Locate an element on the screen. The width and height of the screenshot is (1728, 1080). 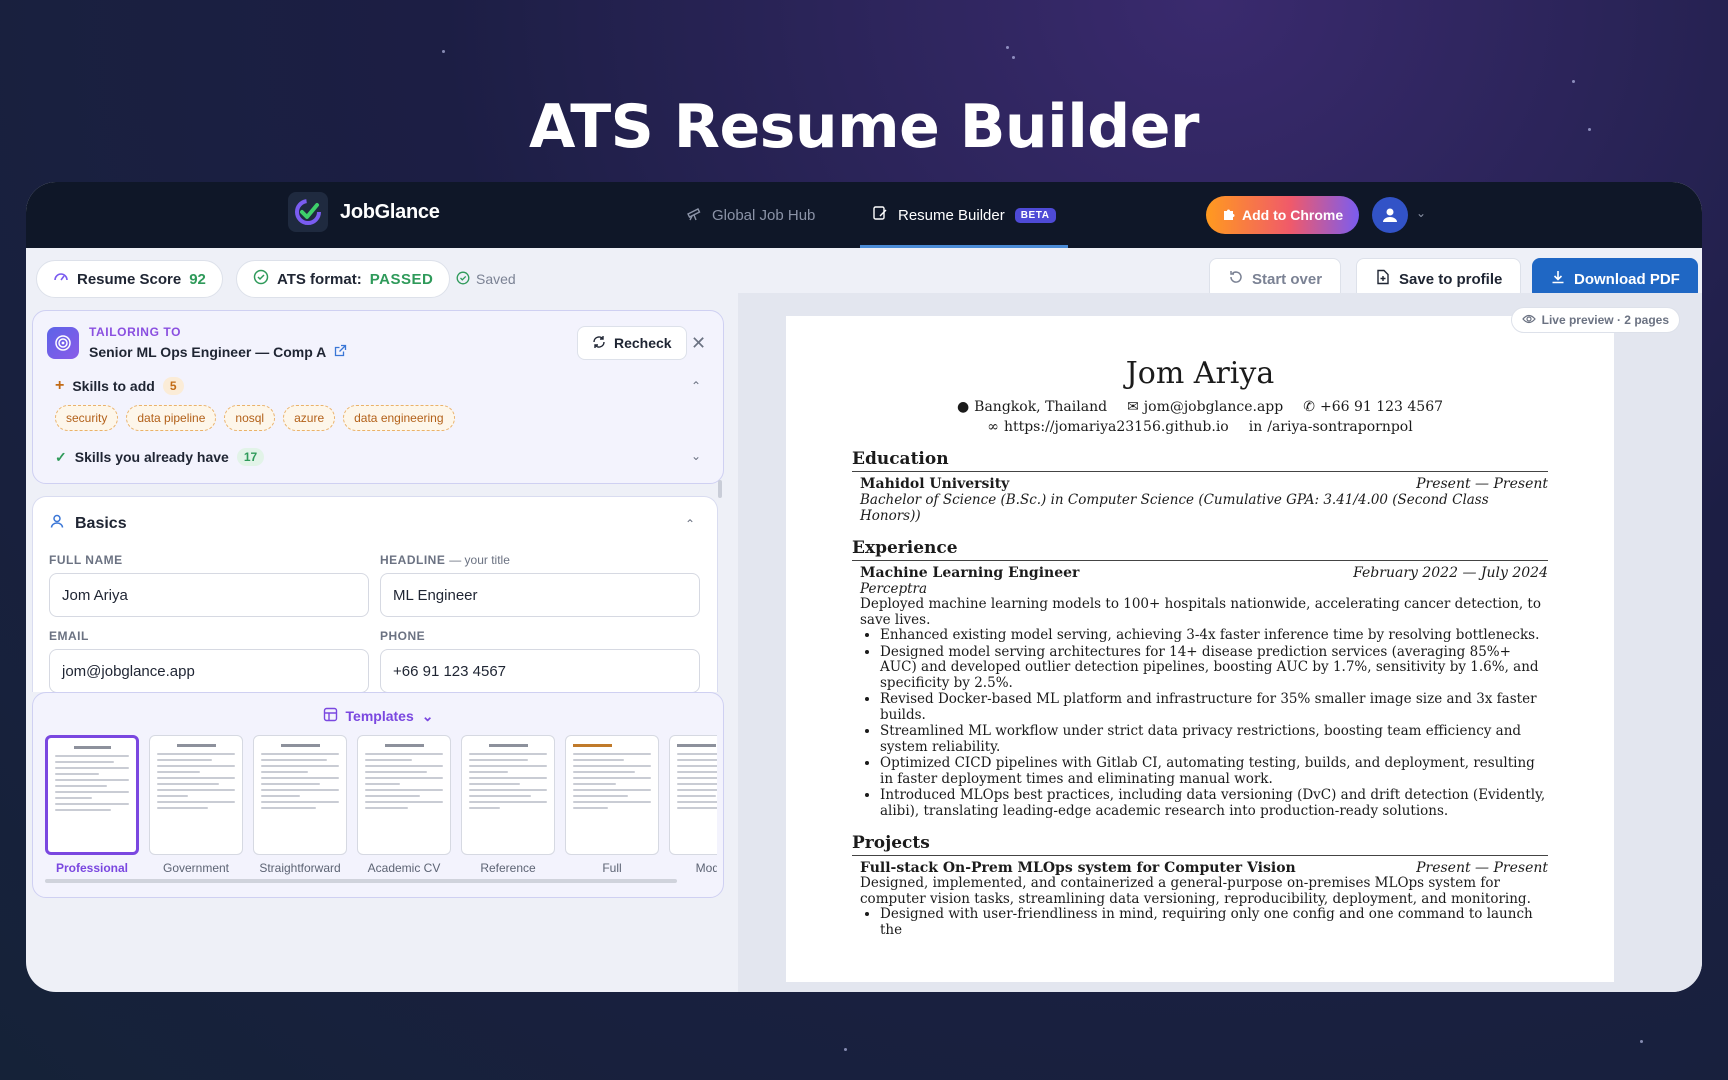
experience-role: Machine Learning Engineer is located at coordinates (970, 573).